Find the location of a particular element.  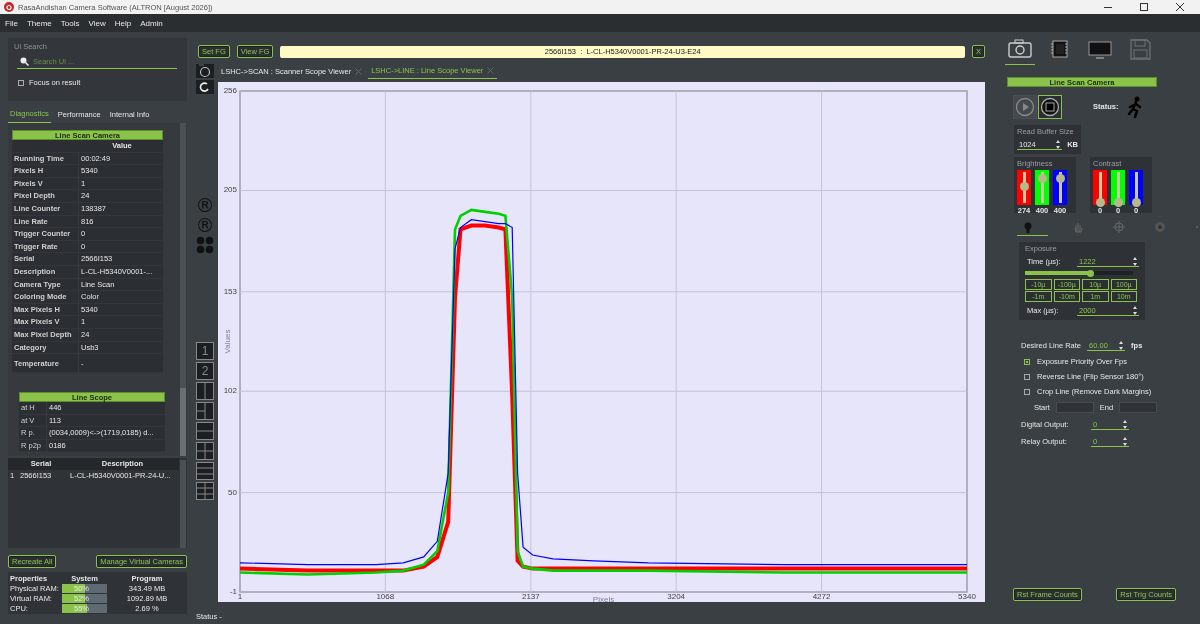

tick-label: 205 is located at coordinates (230, 190).